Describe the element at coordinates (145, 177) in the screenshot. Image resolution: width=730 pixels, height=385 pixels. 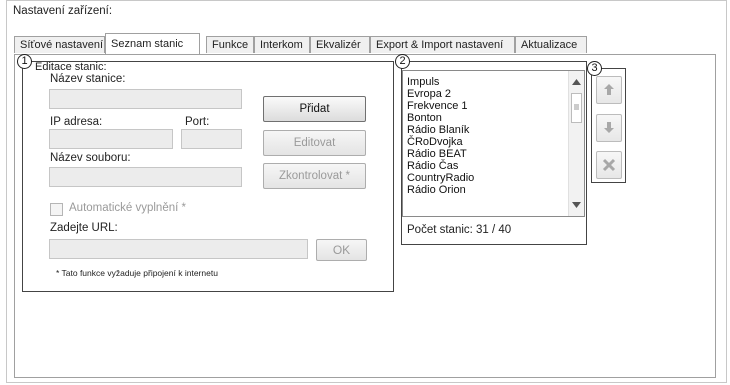
I see `file-name-input` at that location.